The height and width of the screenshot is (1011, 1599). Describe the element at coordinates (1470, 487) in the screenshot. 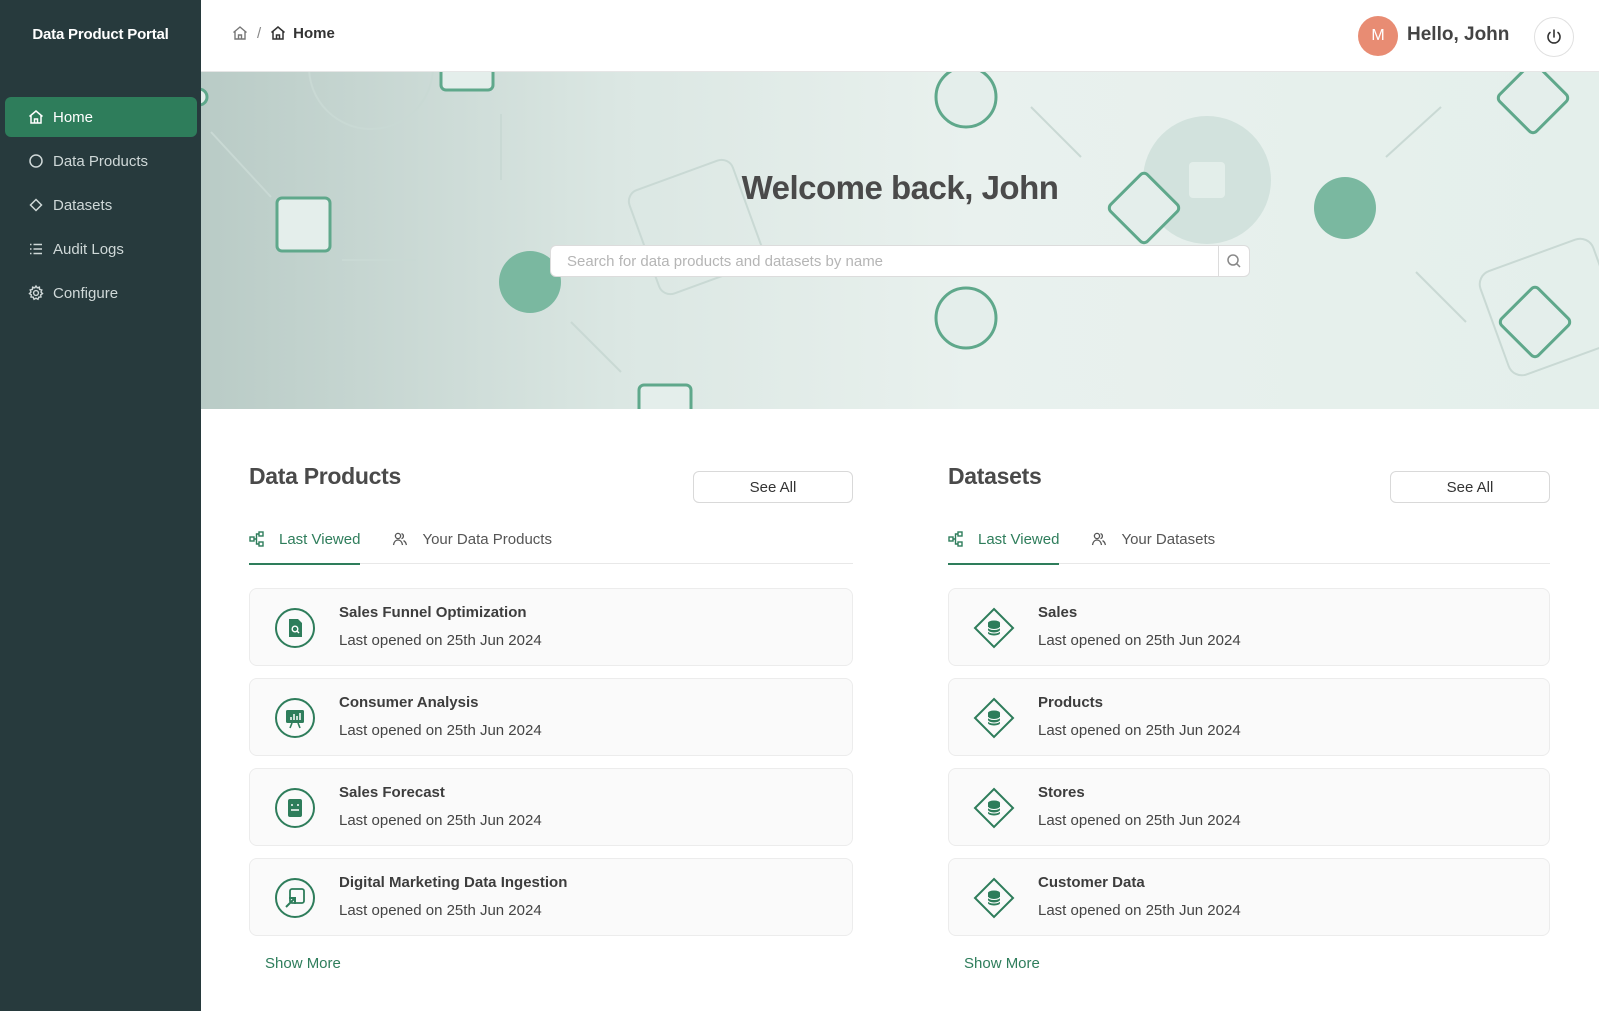

I see `datasets-see-all-button: See All` at that location.